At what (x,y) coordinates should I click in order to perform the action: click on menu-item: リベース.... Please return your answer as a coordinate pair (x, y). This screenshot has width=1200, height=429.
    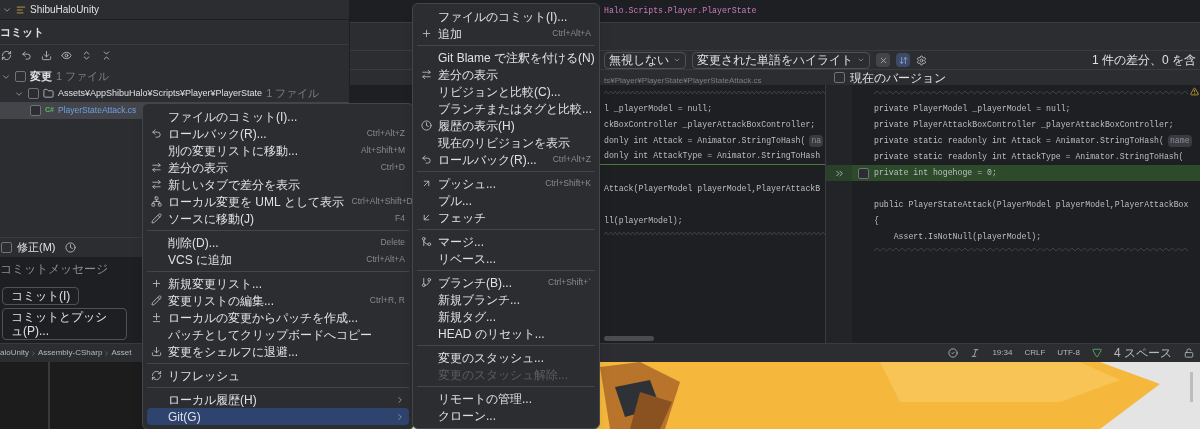
    Looking at the image, I should click on (506, 258).